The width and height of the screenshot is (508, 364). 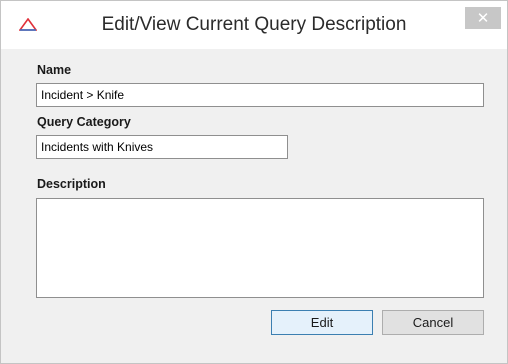 What do you see at coordinates (260, 95) in the screenshot?
I see `name-field` at bounding box center [260, 95].